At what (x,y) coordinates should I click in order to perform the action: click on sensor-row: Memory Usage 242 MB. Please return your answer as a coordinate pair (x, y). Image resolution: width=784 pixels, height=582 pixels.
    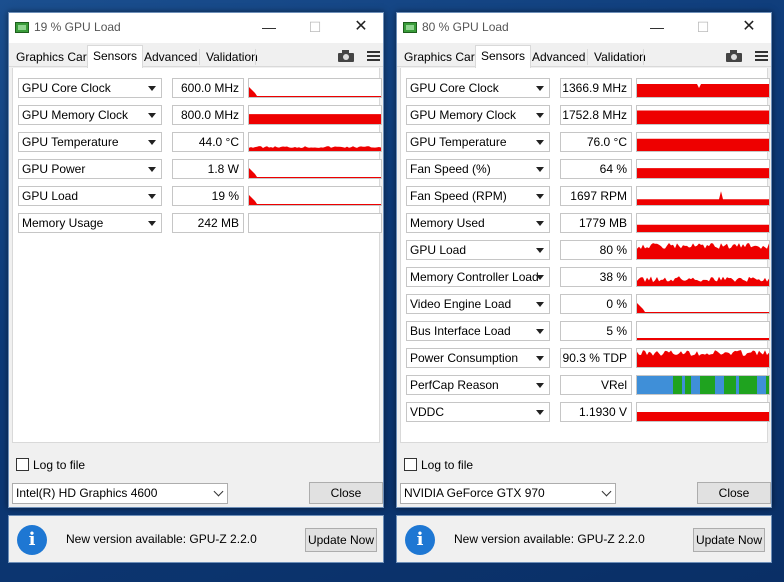
    Looking at the image, I should click on (201, 223).